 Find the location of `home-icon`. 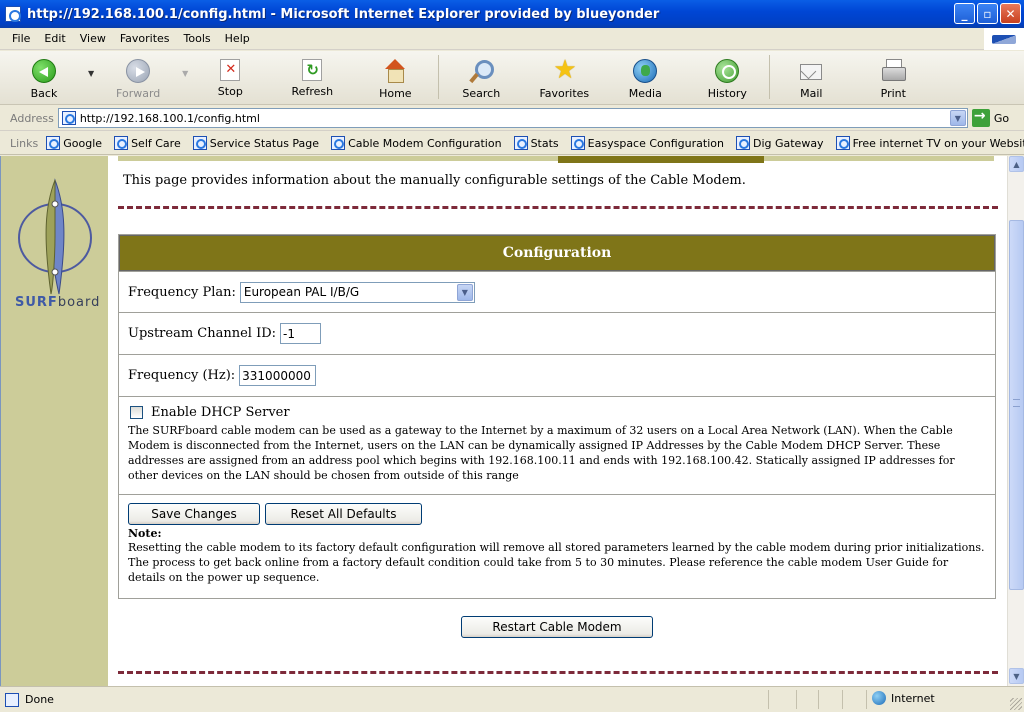

home-icon is located at coordinates (395, 71).